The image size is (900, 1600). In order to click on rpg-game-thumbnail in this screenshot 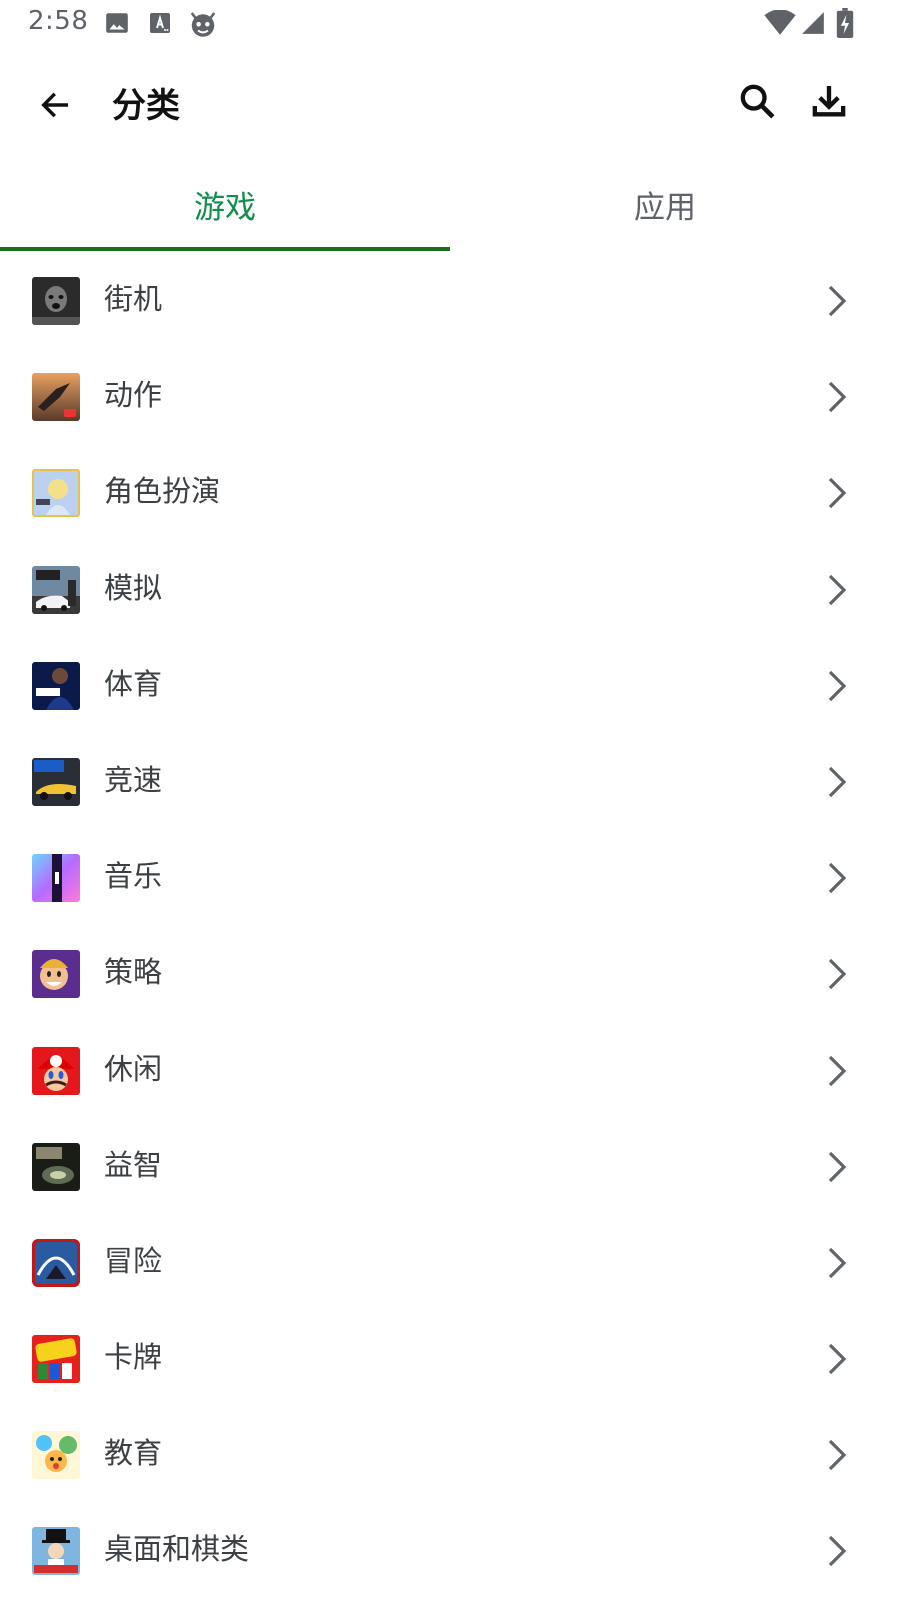, I will do `click(56, 493)`.